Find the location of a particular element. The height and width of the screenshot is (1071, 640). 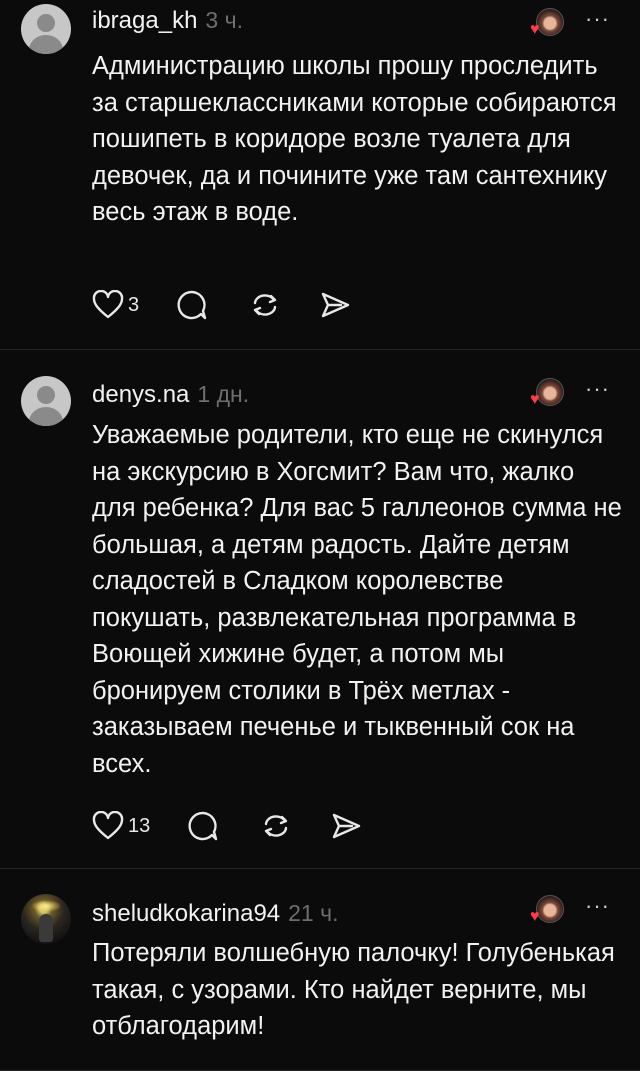

like-button: 3 is located at coordinates (115, 305).